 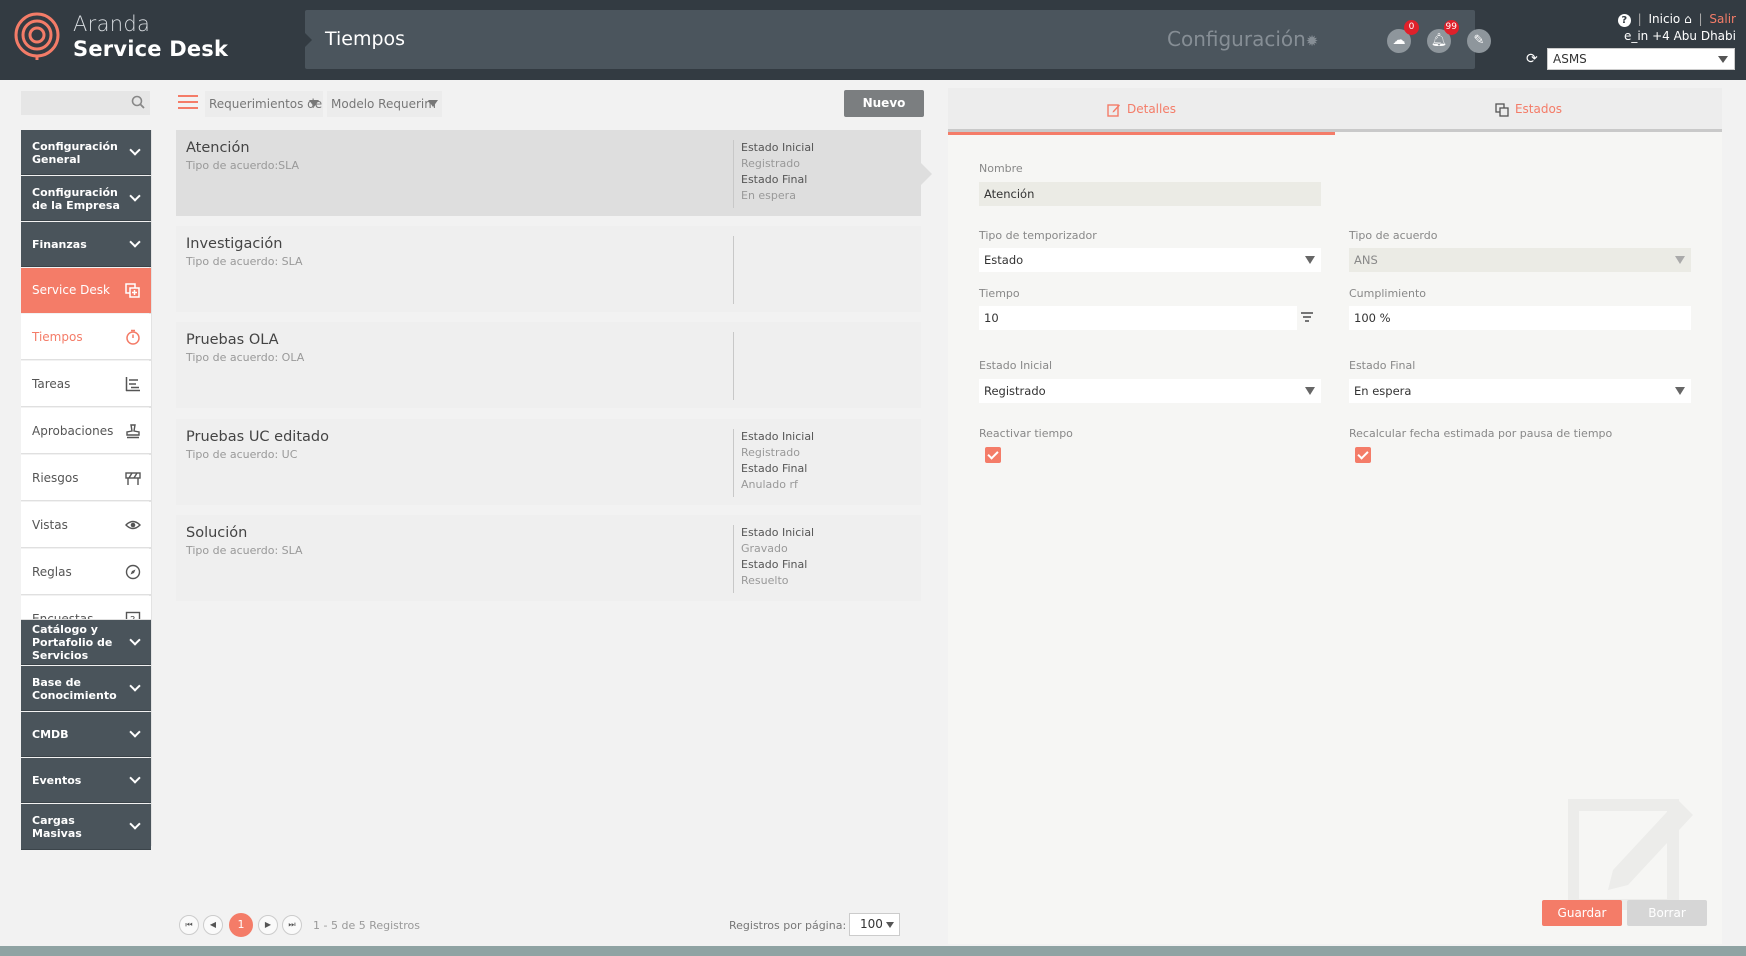 What do you see at coordinates (189, 925) in the screenshot?
I see `first-page-button: ⏮` at bounding box center [189, 925].